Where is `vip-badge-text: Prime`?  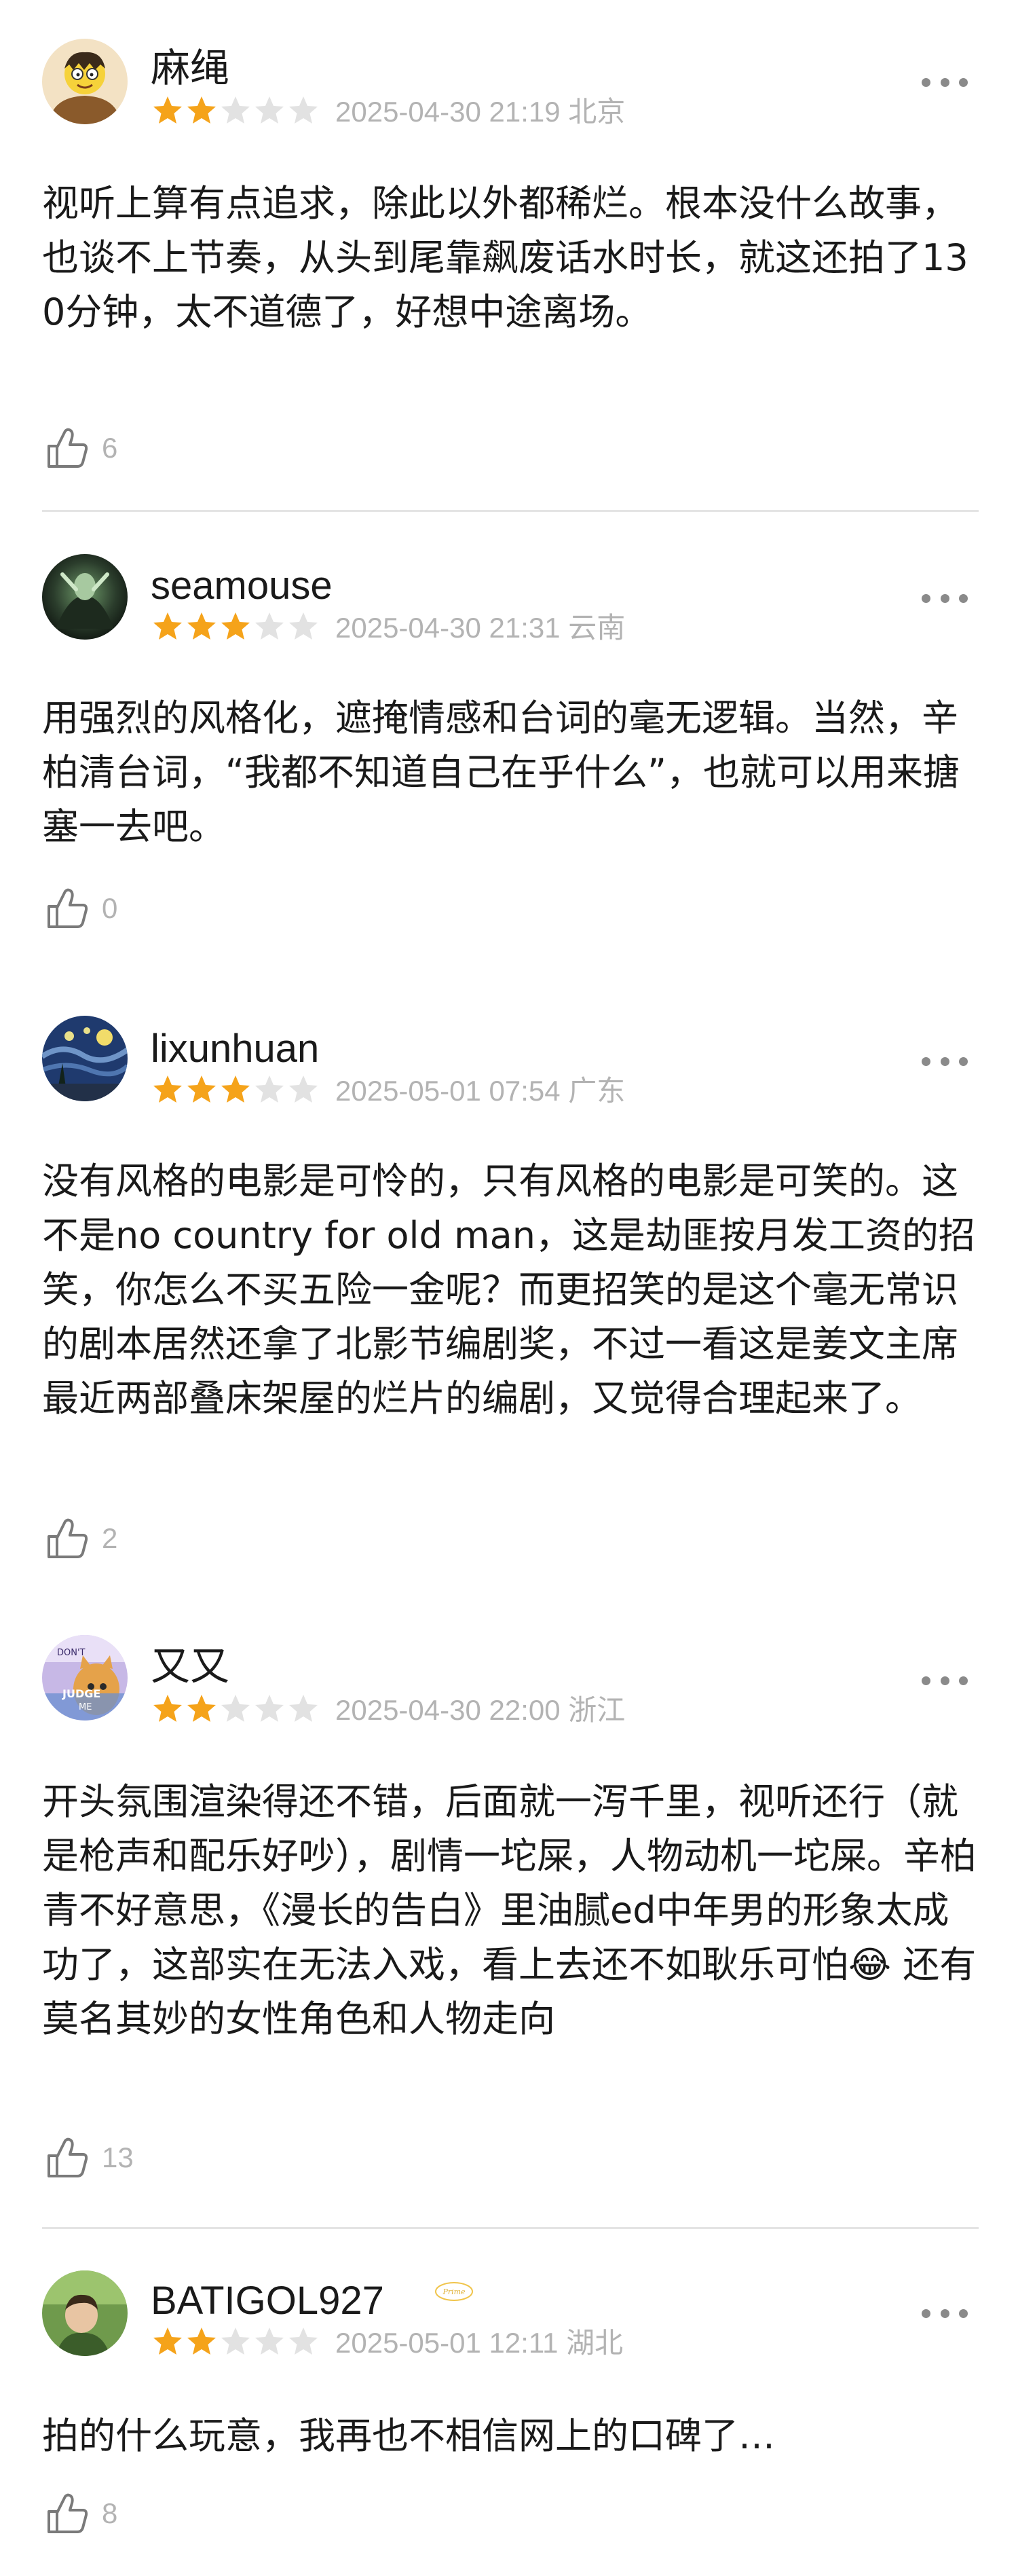
vip-badge-text: Prime is located at coordinates (454, 2291).